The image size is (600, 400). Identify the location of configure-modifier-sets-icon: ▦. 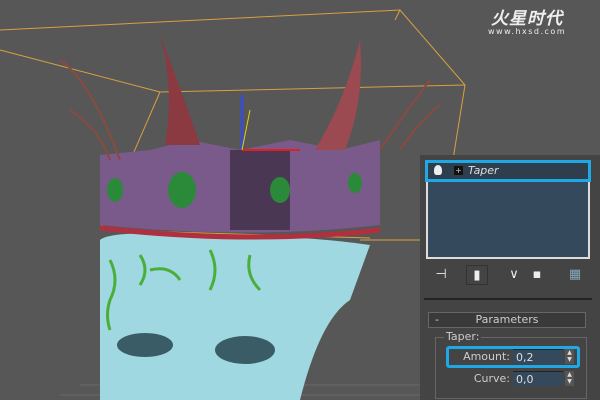
(575, 275).